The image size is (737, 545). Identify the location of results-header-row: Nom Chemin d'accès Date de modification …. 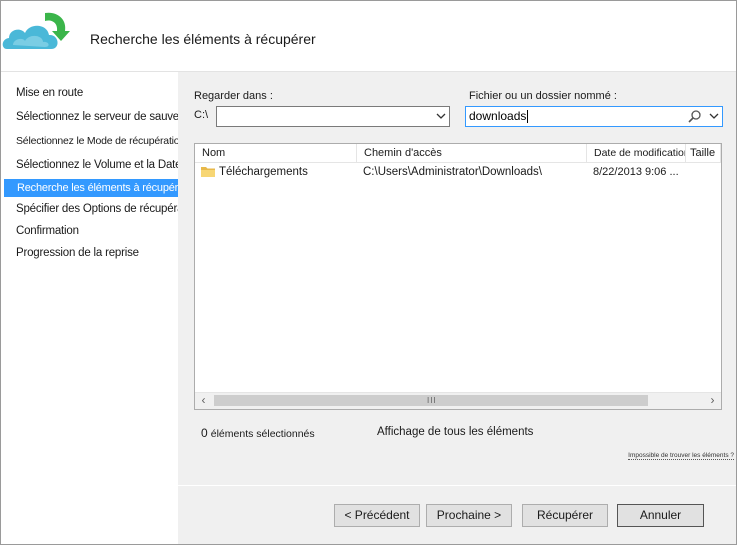
(458, 153).